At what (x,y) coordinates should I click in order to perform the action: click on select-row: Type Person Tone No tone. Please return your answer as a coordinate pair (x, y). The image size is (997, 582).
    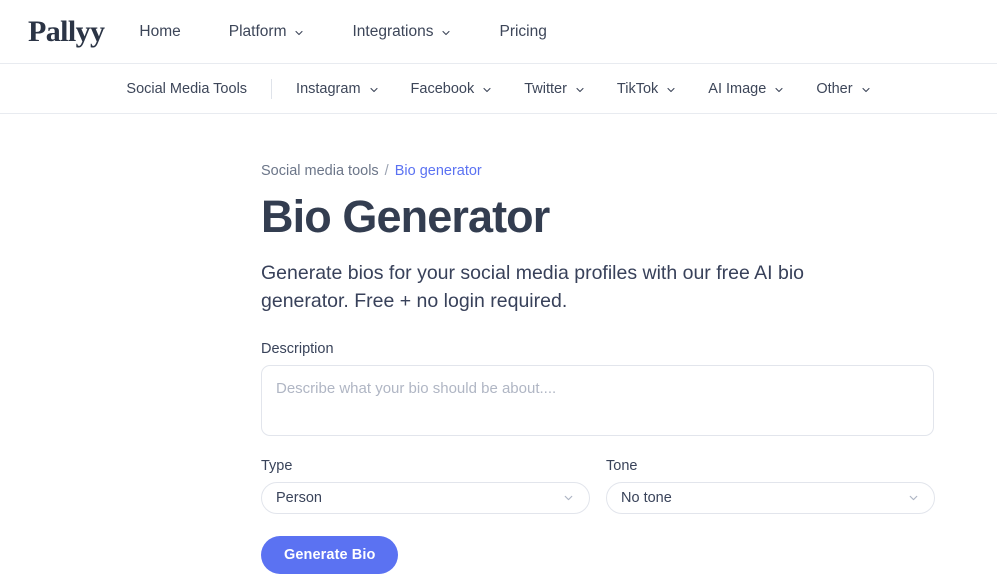
    Looking at the image, I should click on (629, 486).